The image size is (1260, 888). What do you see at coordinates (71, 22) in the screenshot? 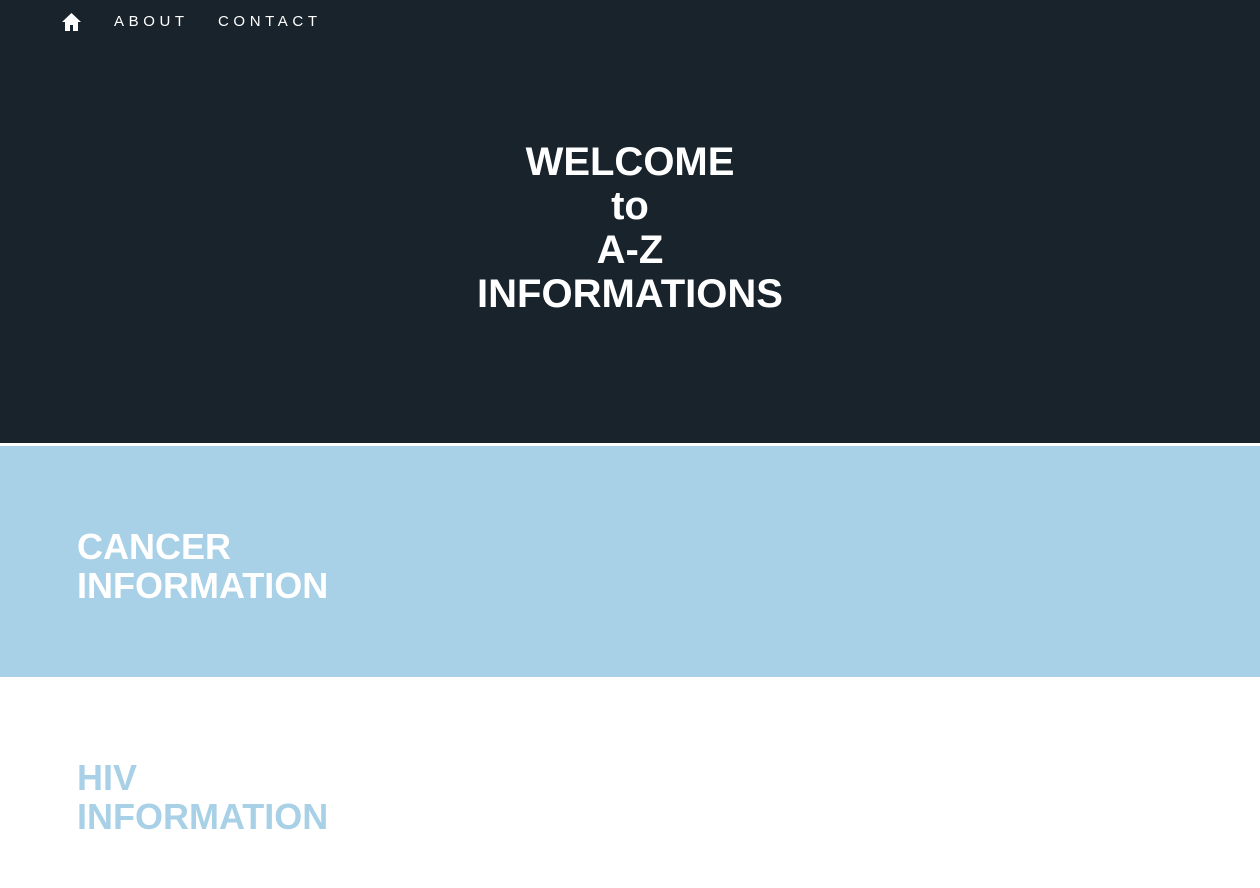
I see `home-icon` at bounding box center [71, 22].